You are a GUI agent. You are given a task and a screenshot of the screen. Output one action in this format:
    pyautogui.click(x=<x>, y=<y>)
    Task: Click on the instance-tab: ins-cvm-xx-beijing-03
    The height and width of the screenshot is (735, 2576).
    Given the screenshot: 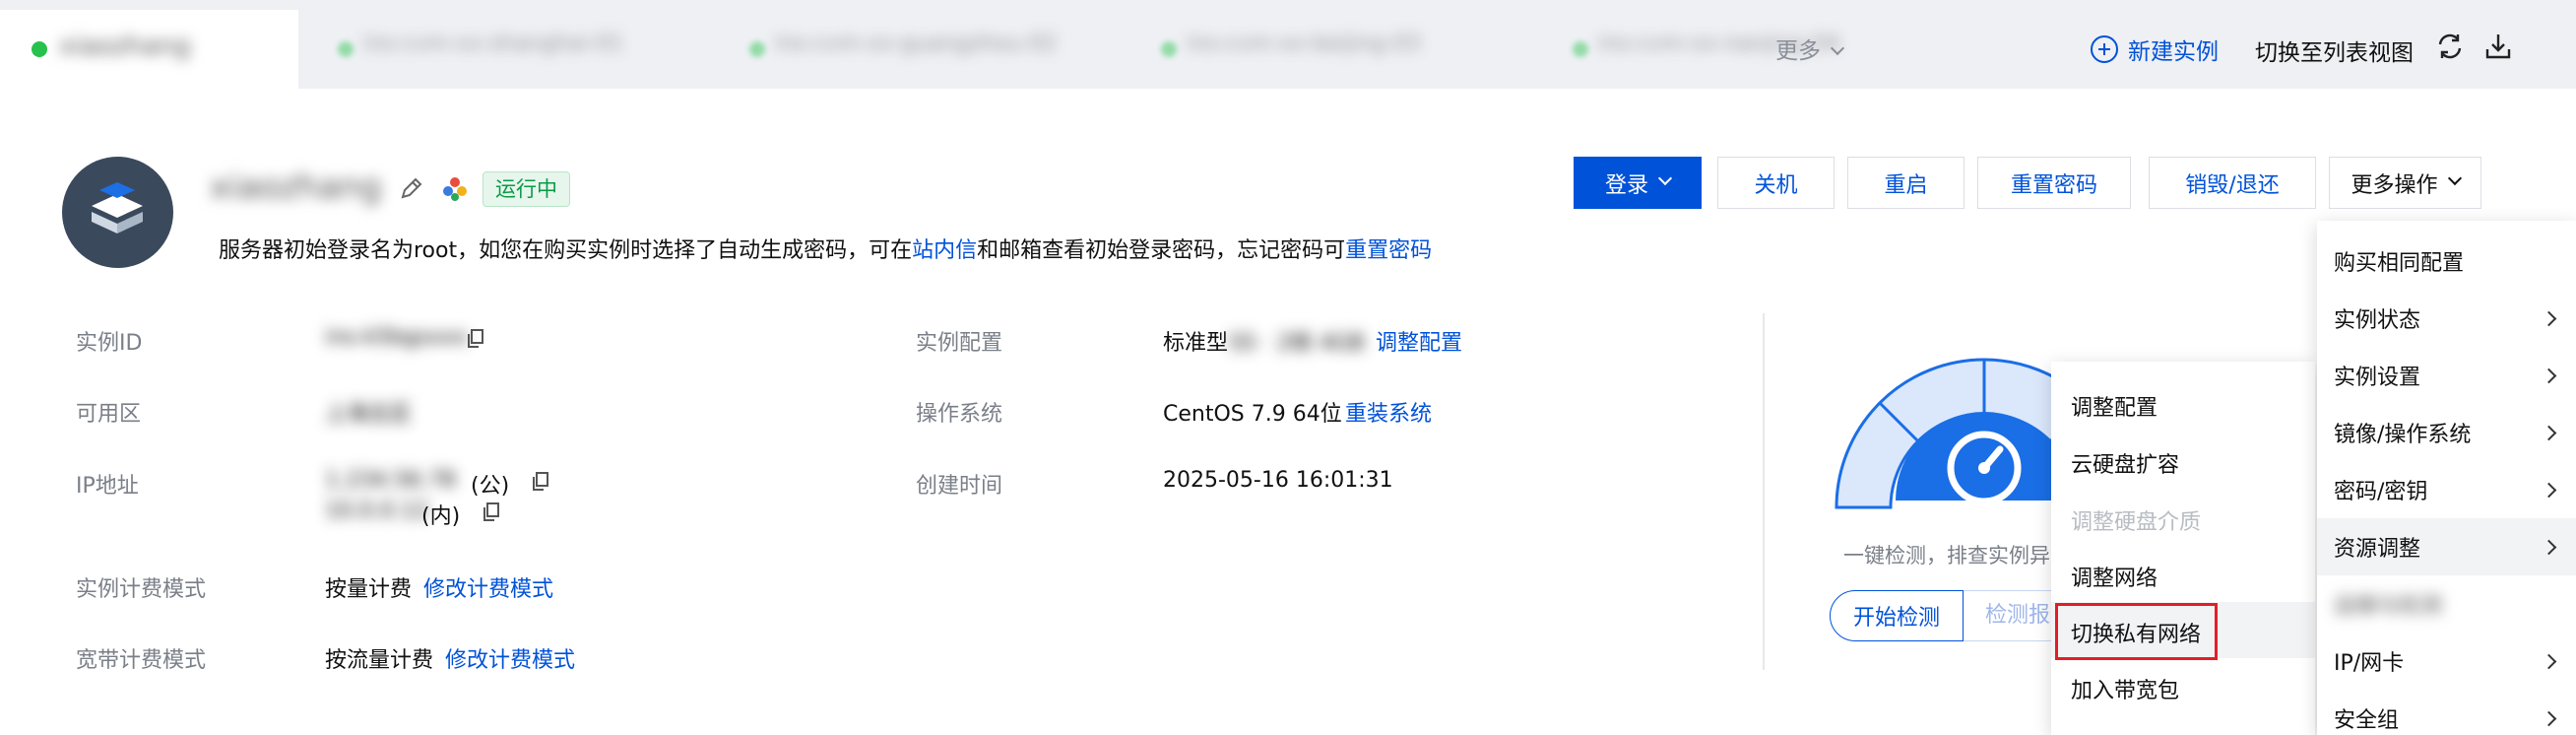 What is the action you would take?
    pyautogui.click(x=1338, y=51)
    